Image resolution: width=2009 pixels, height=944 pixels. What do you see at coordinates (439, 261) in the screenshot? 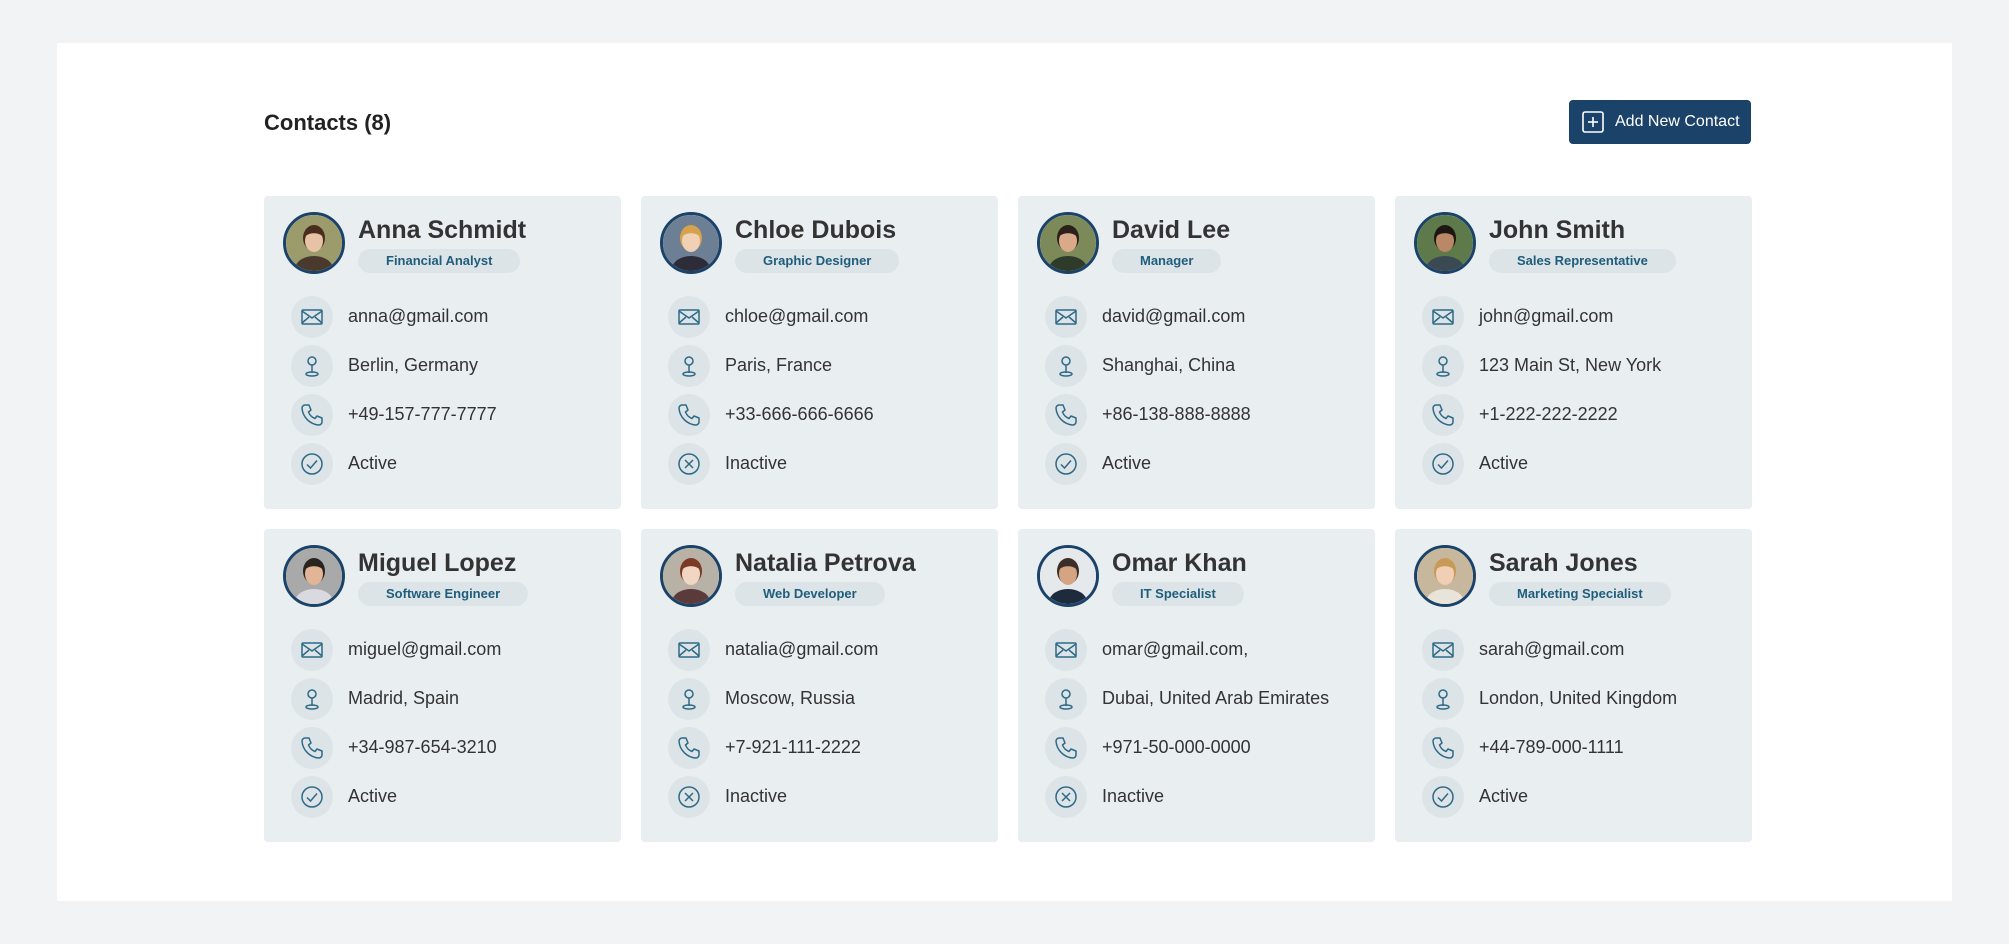
I see `role-badge: Financial Analyst` at bounding box center [439, 261].